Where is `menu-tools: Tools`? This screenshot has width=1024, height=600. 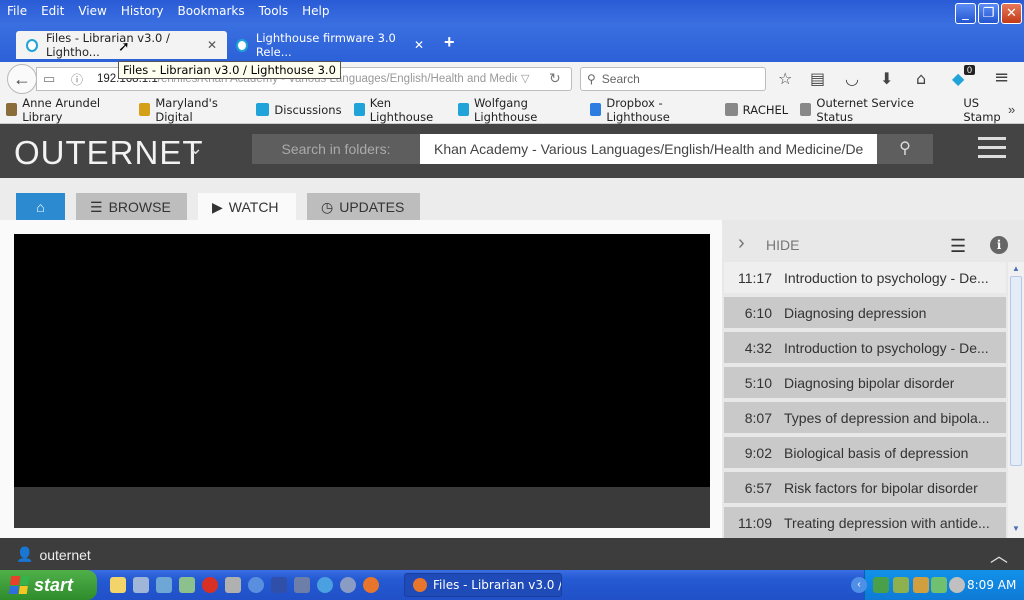 menu-tools: Tools is located at coordinates (274, 11).